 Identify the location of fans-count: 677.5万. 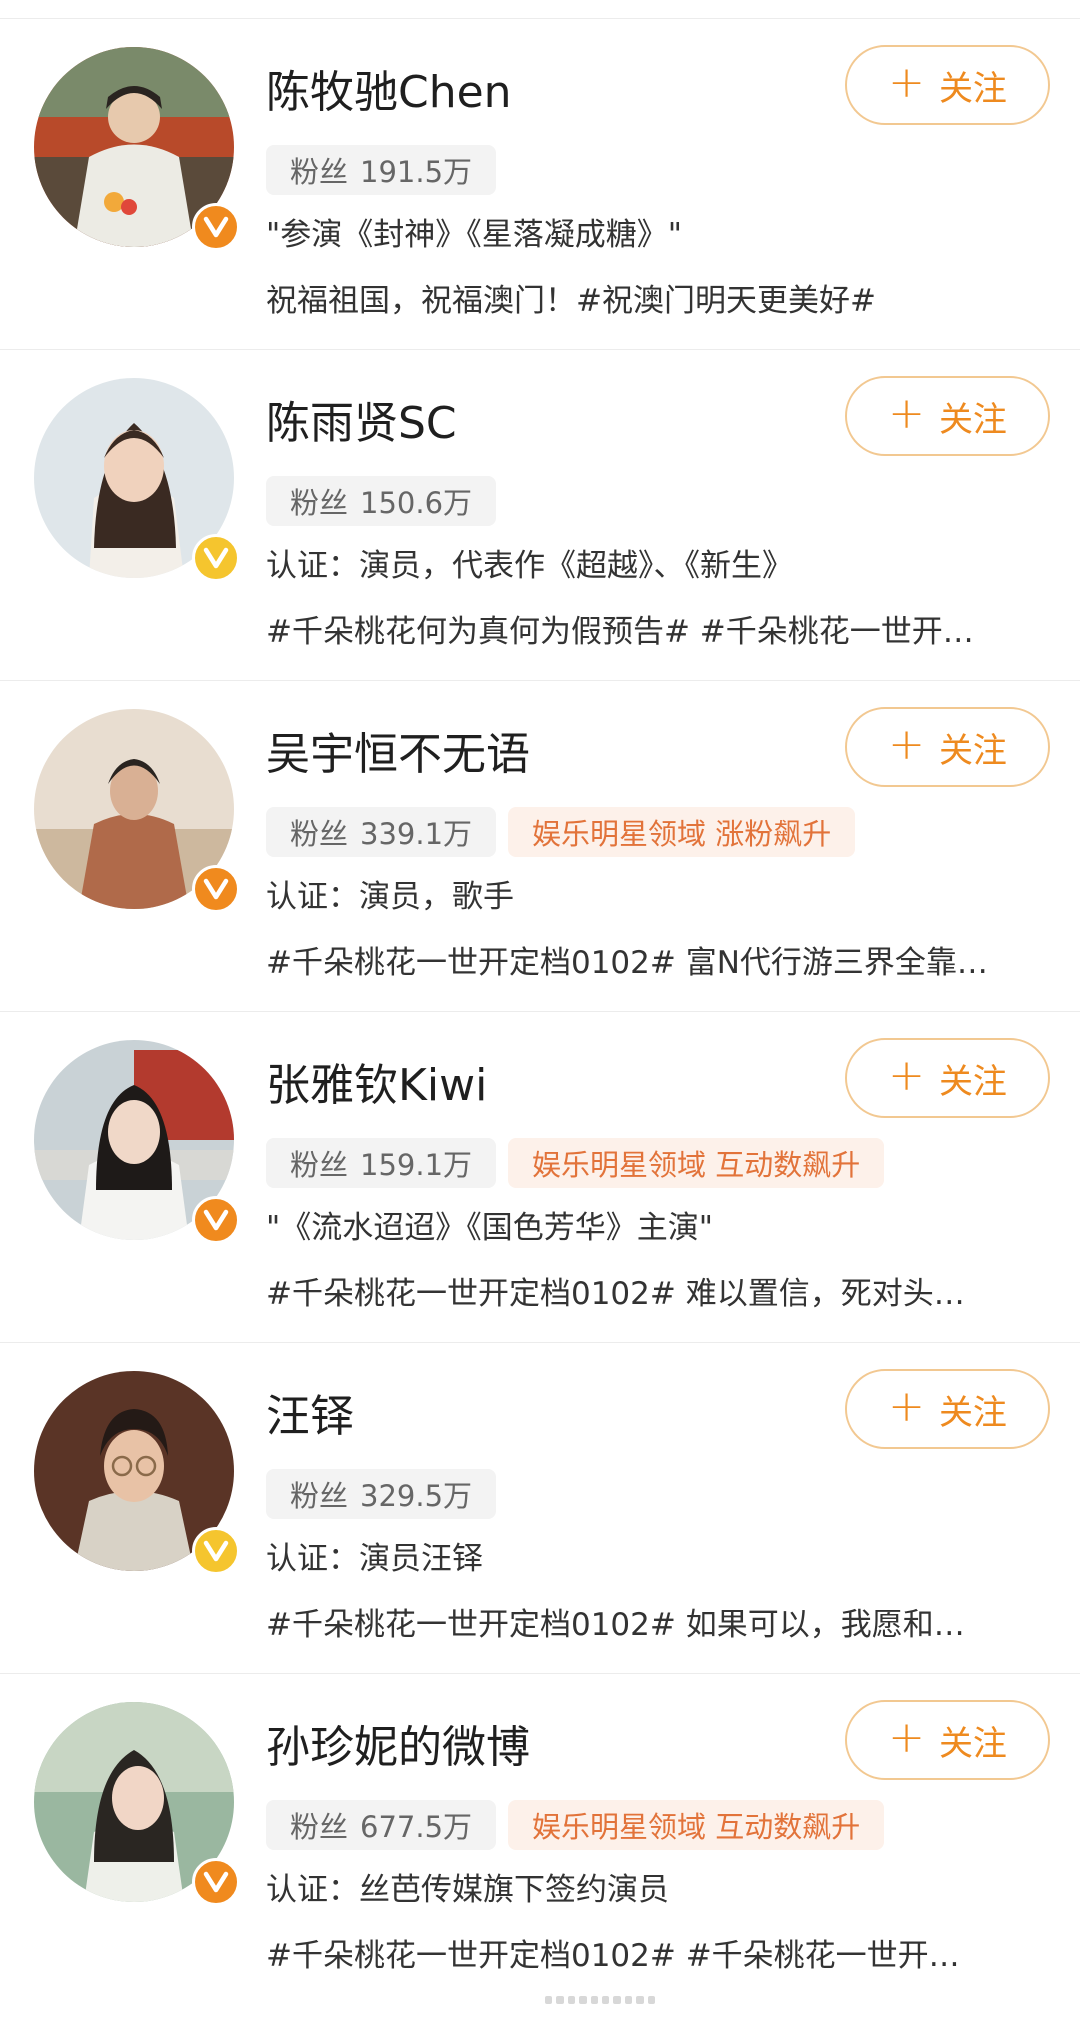
(416, 1827).